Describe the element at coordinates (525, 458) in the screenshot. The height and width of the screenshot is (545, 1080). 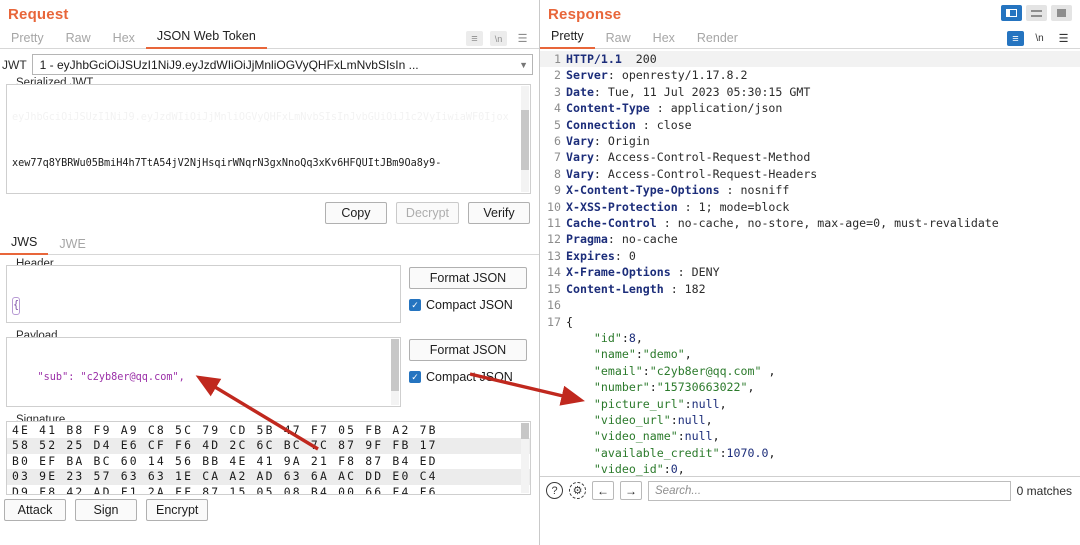
I see `signature-scrollbar` at that location.